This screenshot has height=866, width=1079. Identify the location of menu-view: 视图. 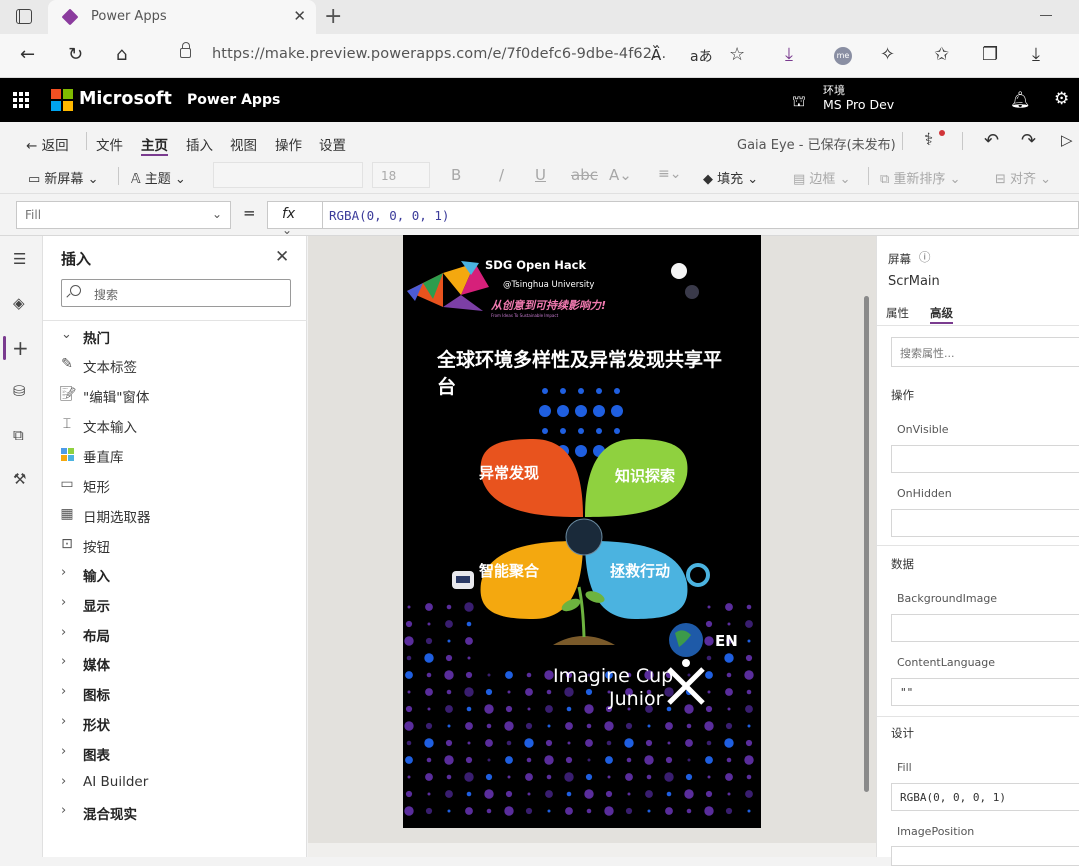
(243, 144).